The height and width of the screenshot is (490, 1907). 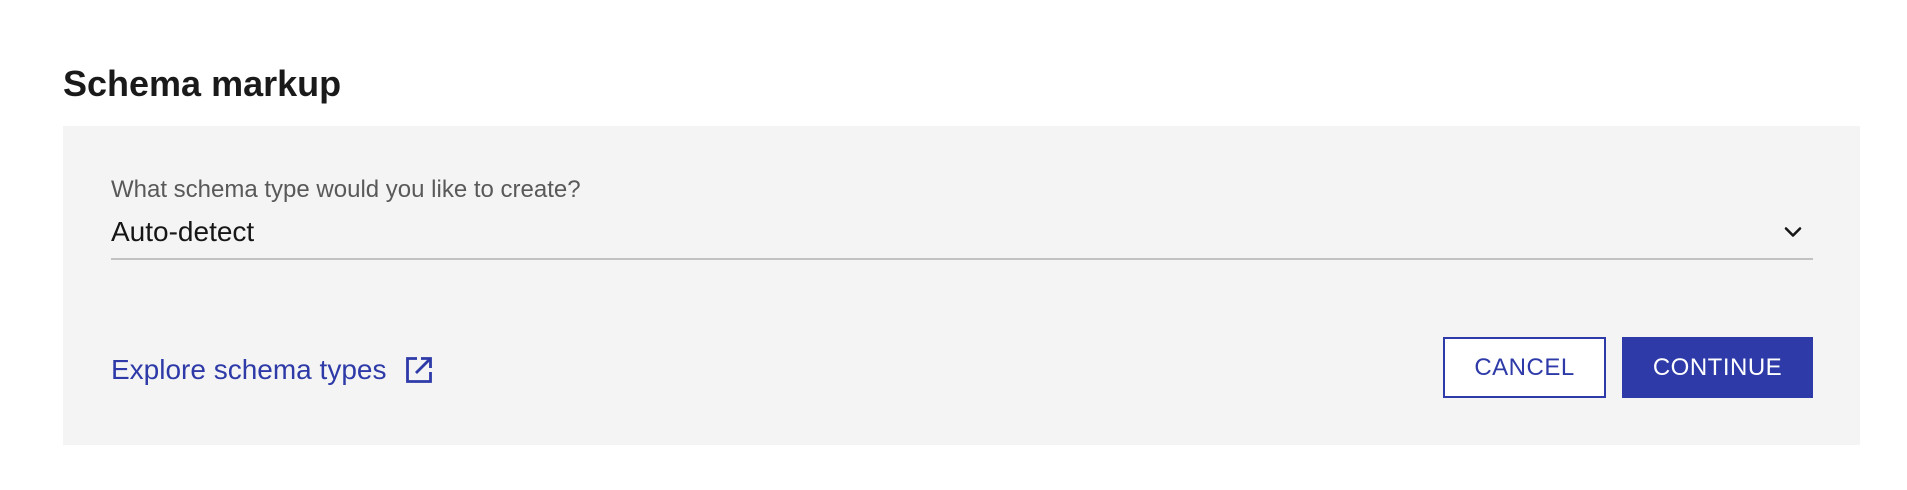 What do you see at coordinates (419, 370) in the screenshot?
I see `external-link-icon` at bounding box center [419, 370].